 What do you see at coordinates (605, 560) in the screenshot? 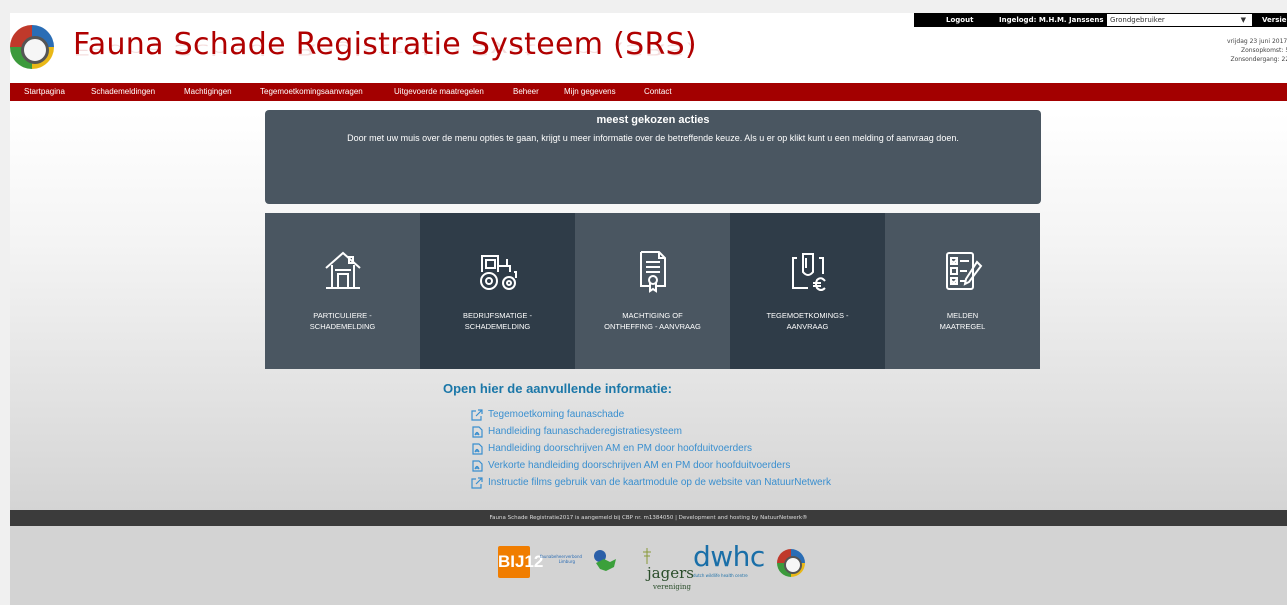
I see `faunabeheerverbond-logo-icon` at bounding box center [605, 560].